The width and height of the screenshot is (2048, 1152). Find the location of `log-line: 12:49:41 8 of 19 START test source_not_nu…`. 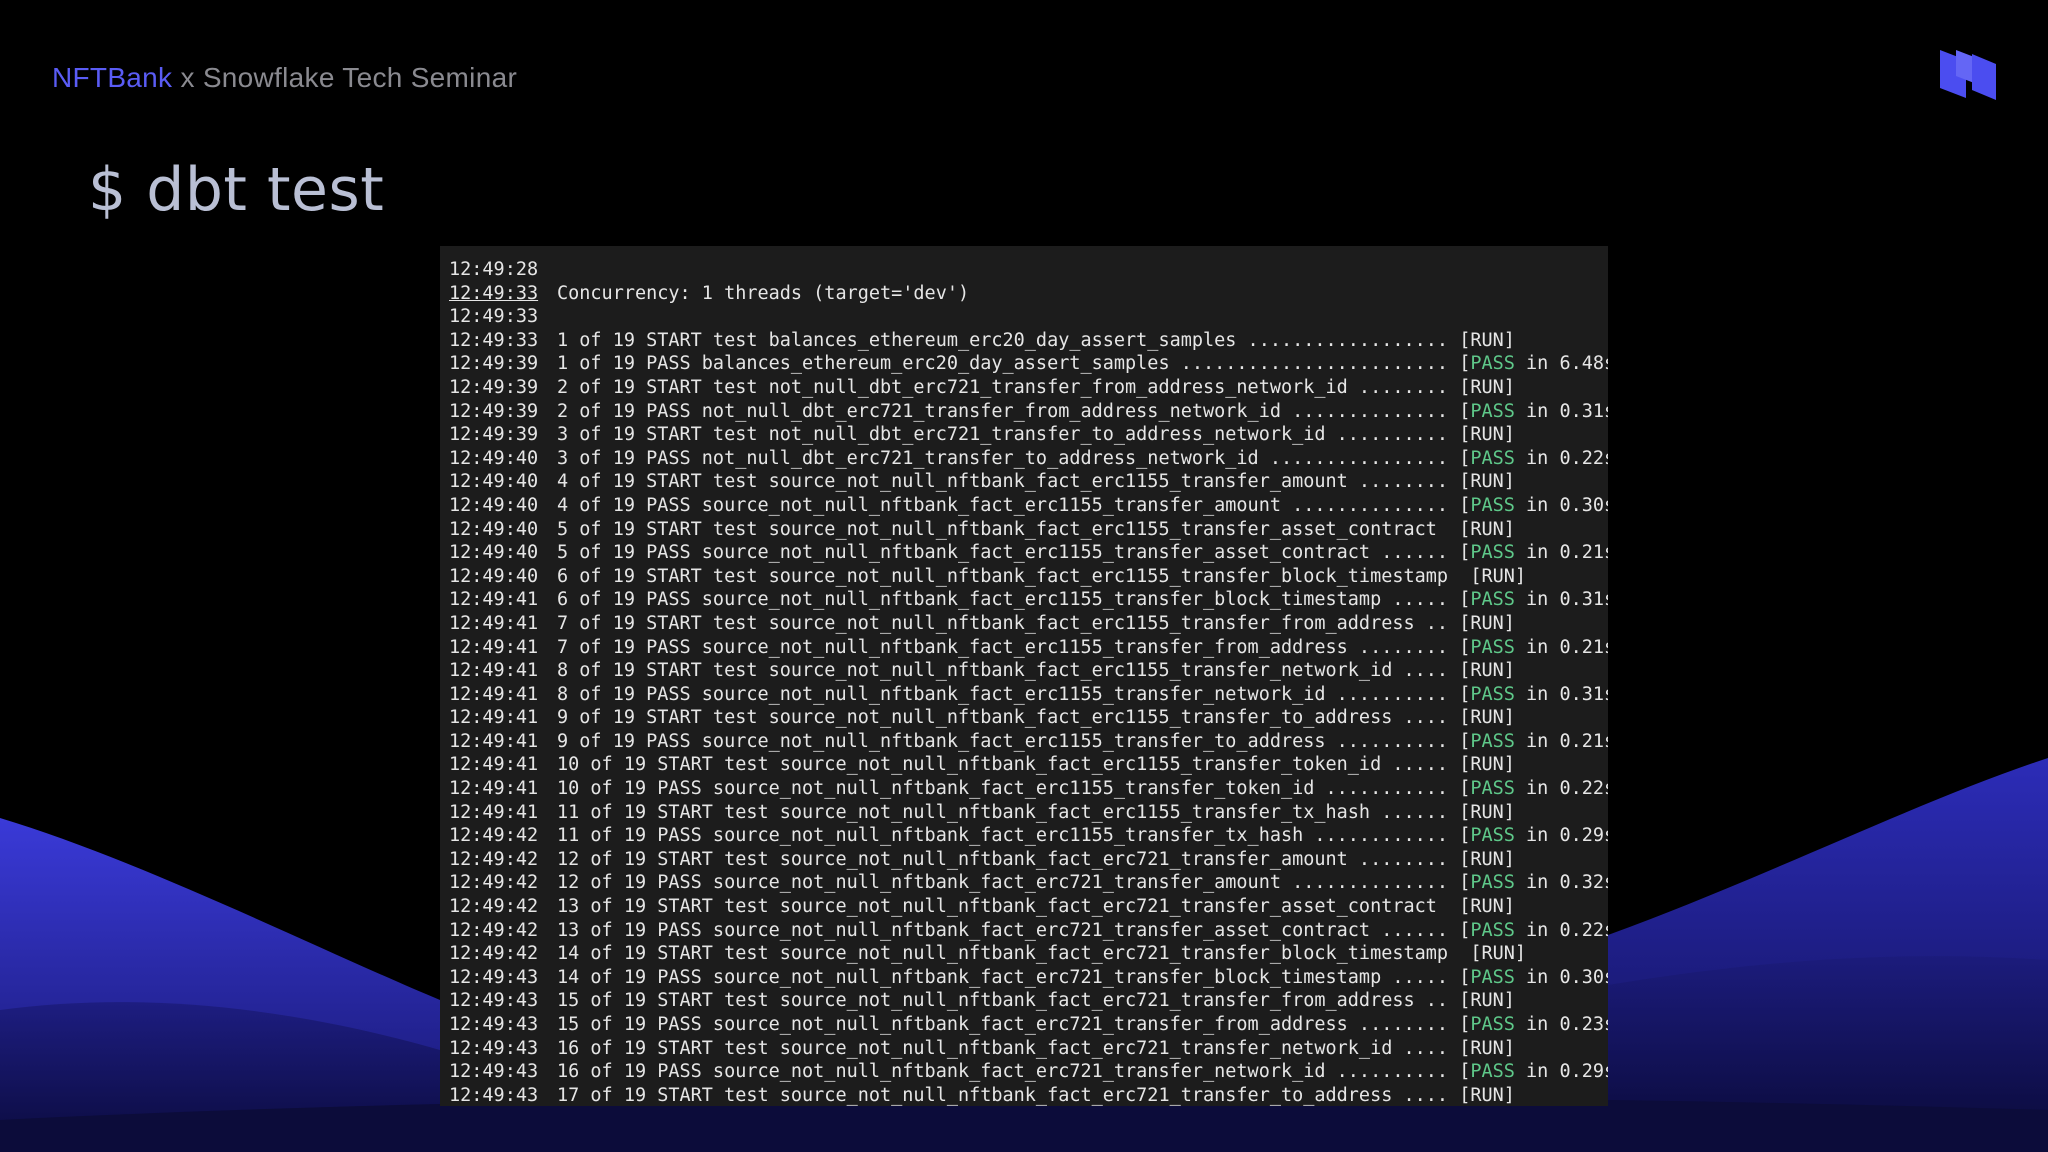

log-line: 12:49:41 8 of 19 START test source_not_nu… is located at coordinates (1028, 671).